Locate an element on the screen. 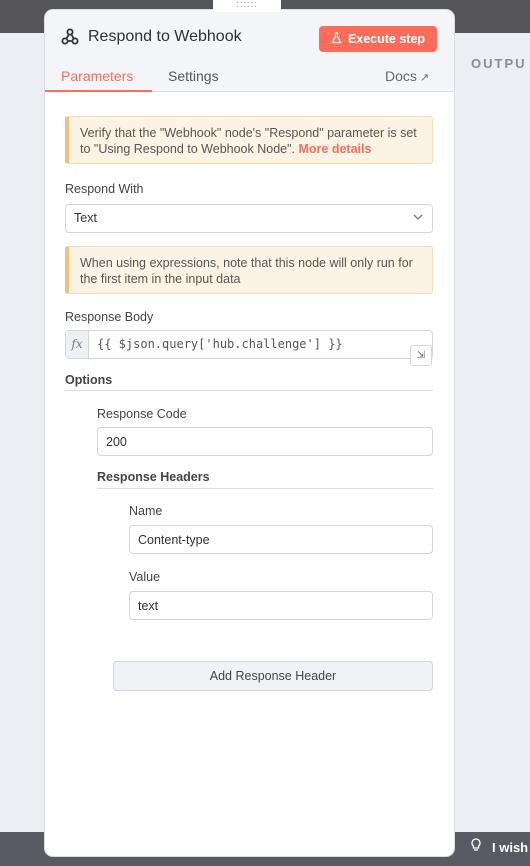 The height and width of the screenshot is (866, 530). feedback-text: I wish t is located at coordinates (511, 847).